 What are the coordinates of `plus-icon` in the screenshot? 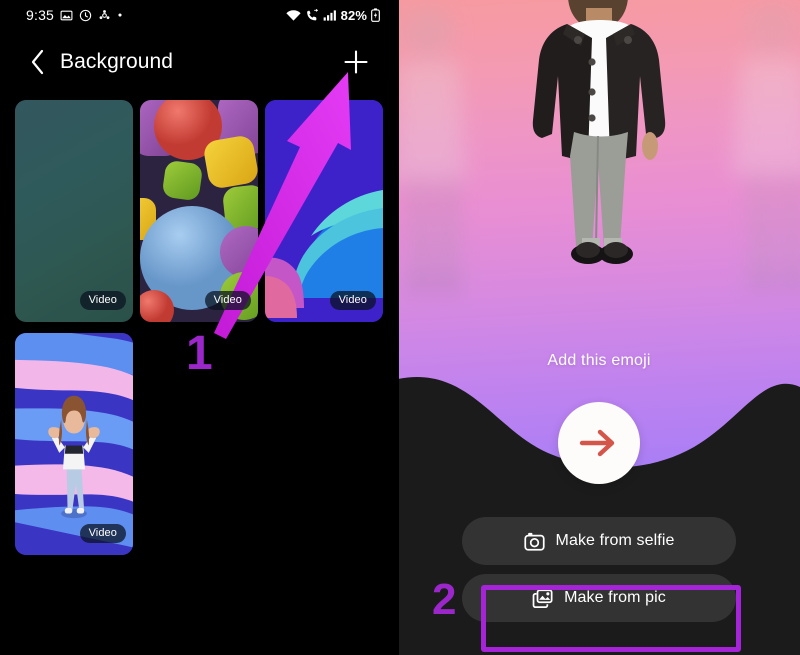 It's located at (356, 62).